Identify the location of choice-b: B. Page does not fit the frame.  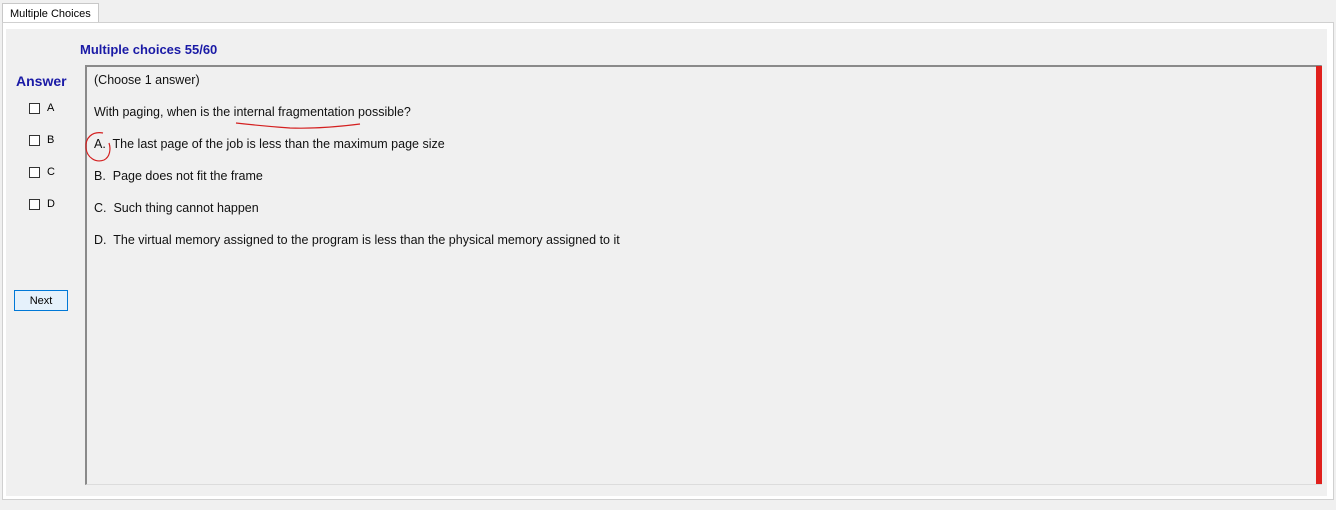
(178, 176).